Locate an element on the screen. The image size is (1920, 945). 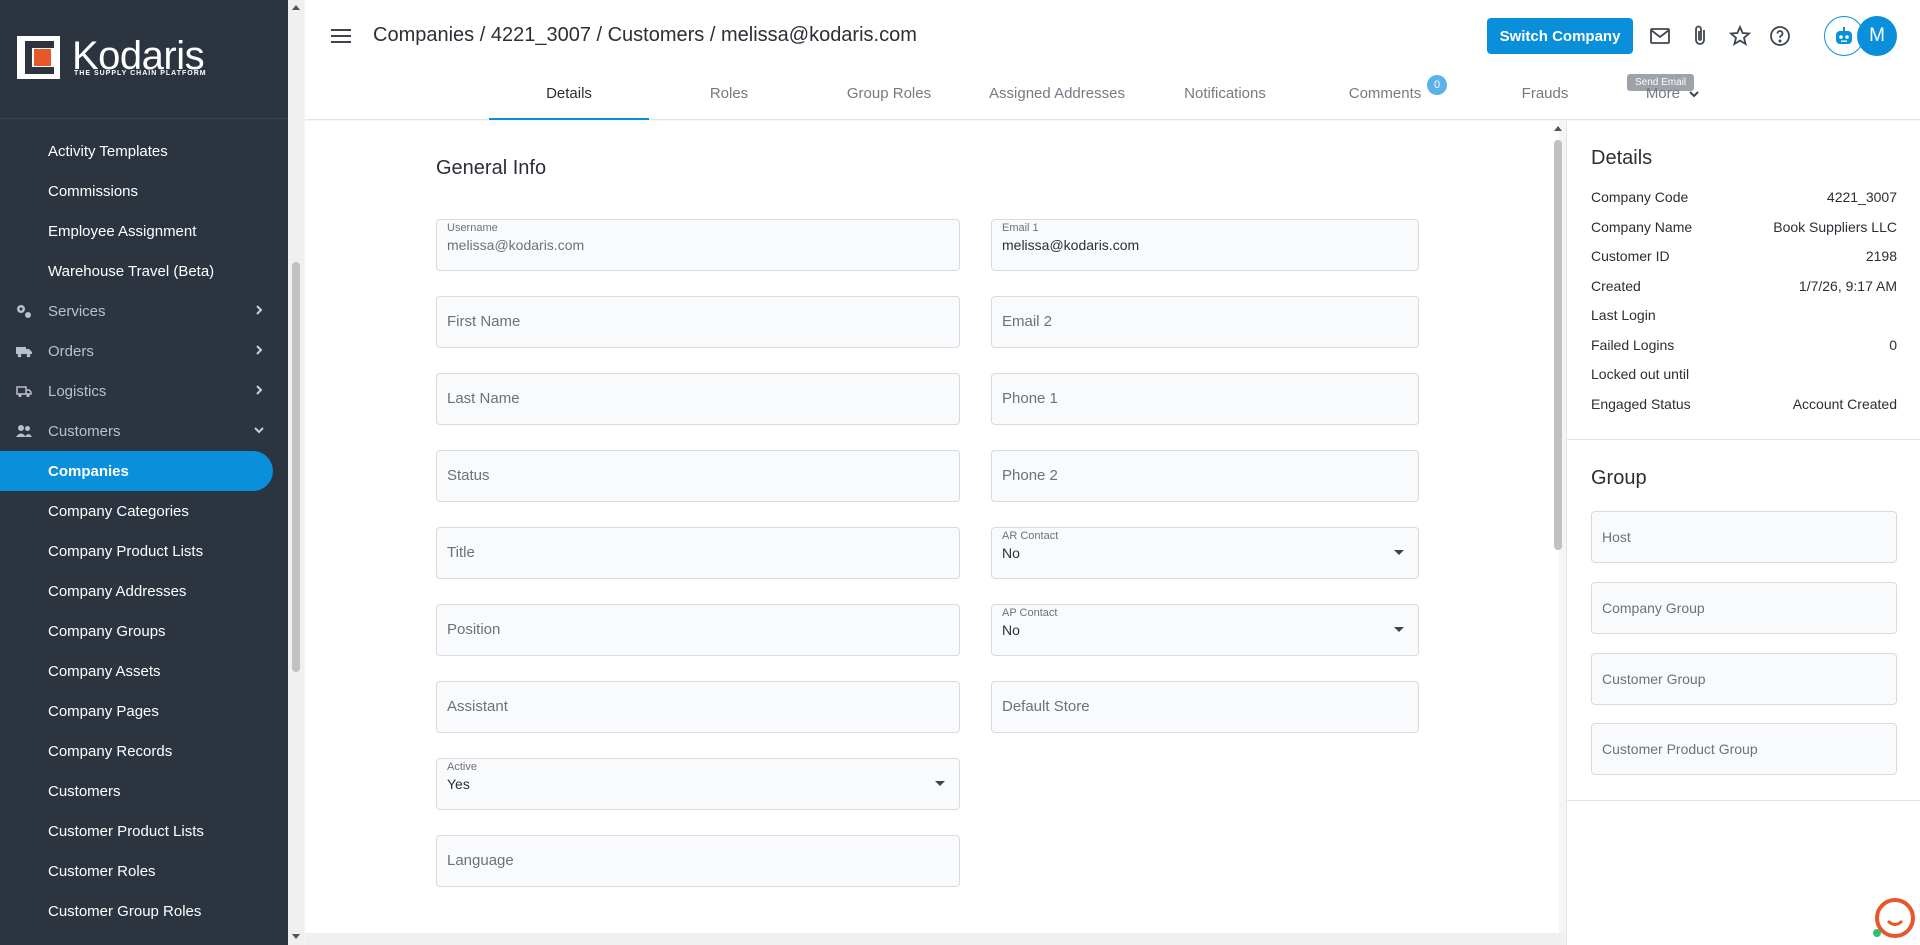
tab-label: Details is located at coordinates (569, 93).